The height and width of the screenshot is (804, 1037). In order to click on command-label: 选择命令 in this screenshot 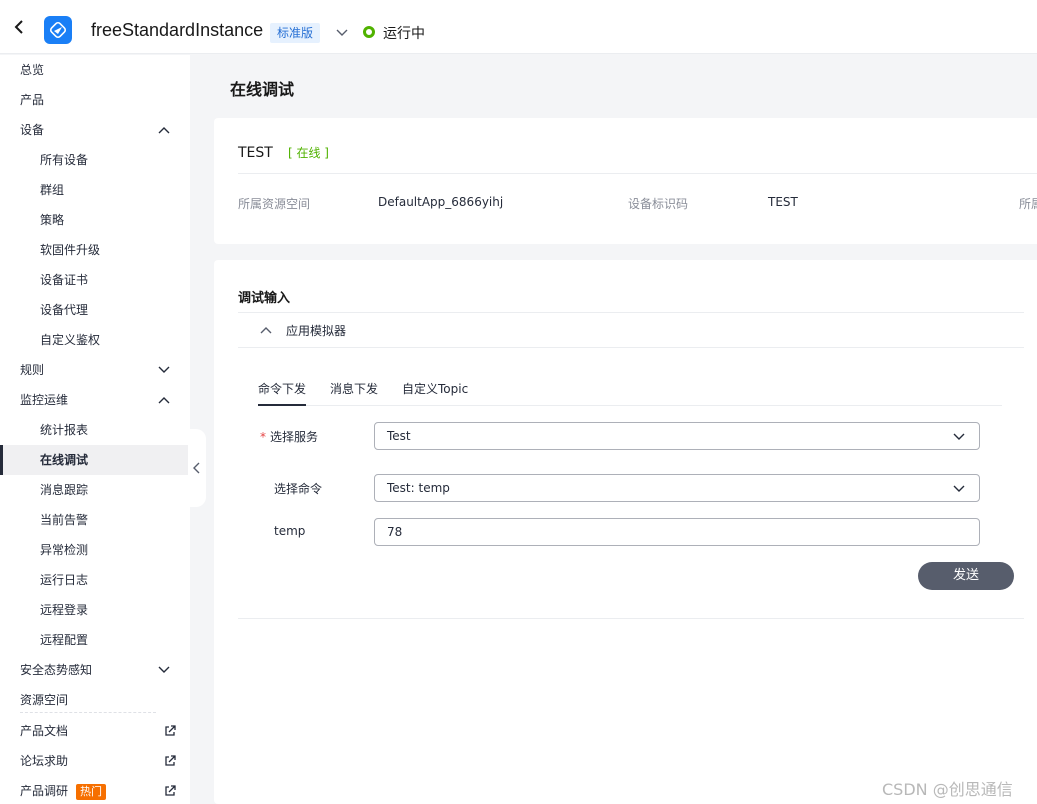, I will do `click(298, 489)`.